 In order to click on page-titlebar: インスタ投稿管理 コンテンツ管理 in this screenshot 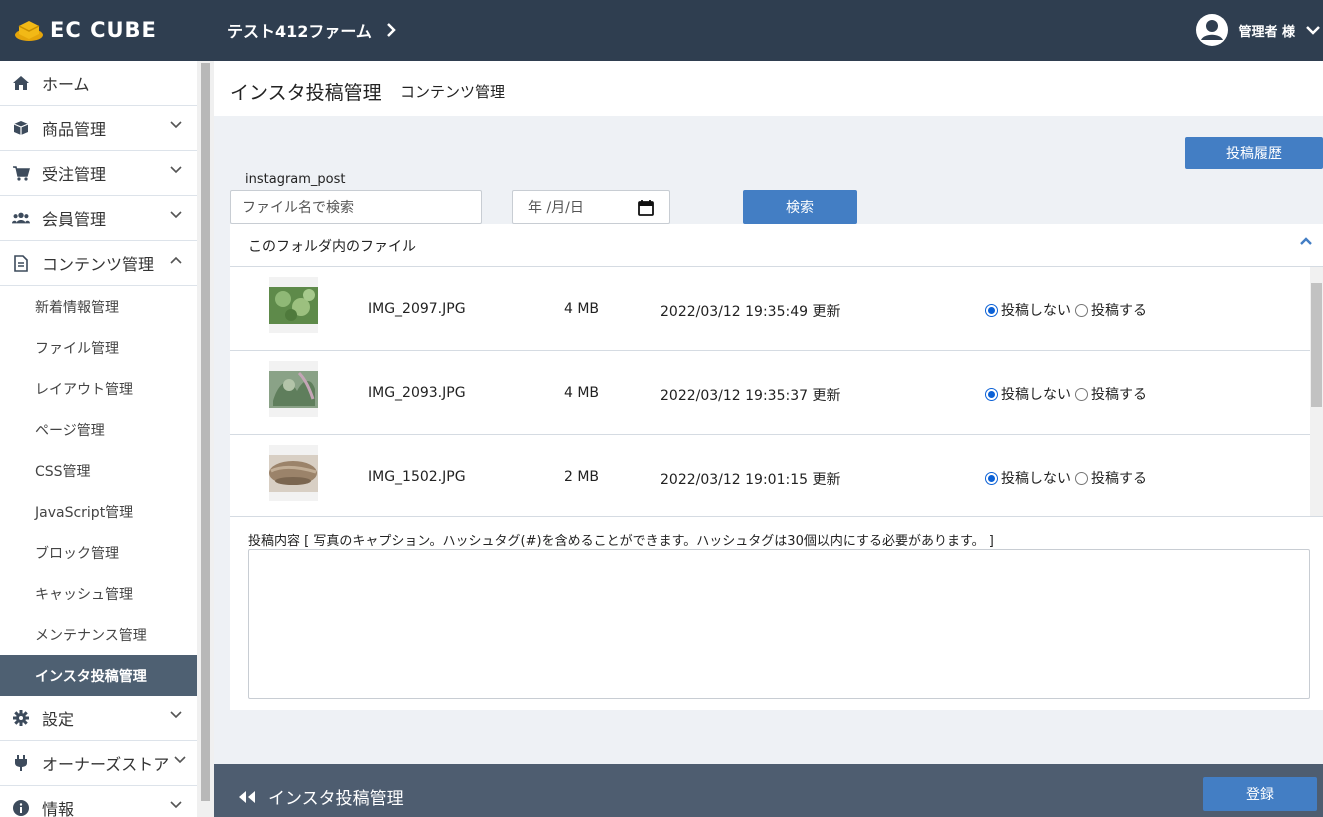, I will do `click(768, 88)`.